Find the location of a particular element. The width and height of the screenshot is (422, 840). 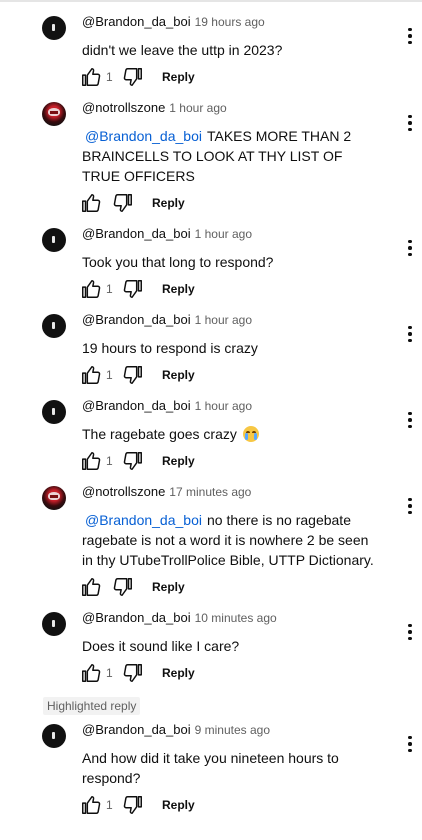

highlighted-reply-badge: Highlighted reply is located at coordinates (92, 706).